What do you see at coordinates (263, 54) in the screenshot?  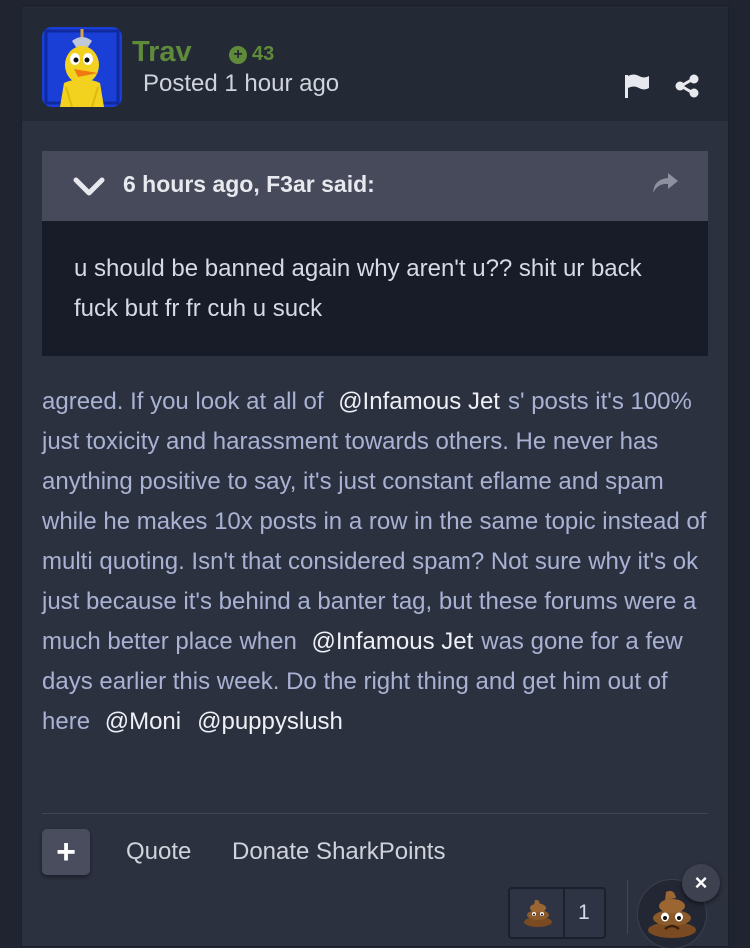 I see `reputation-count: 43` at bounding box center [263, 54].